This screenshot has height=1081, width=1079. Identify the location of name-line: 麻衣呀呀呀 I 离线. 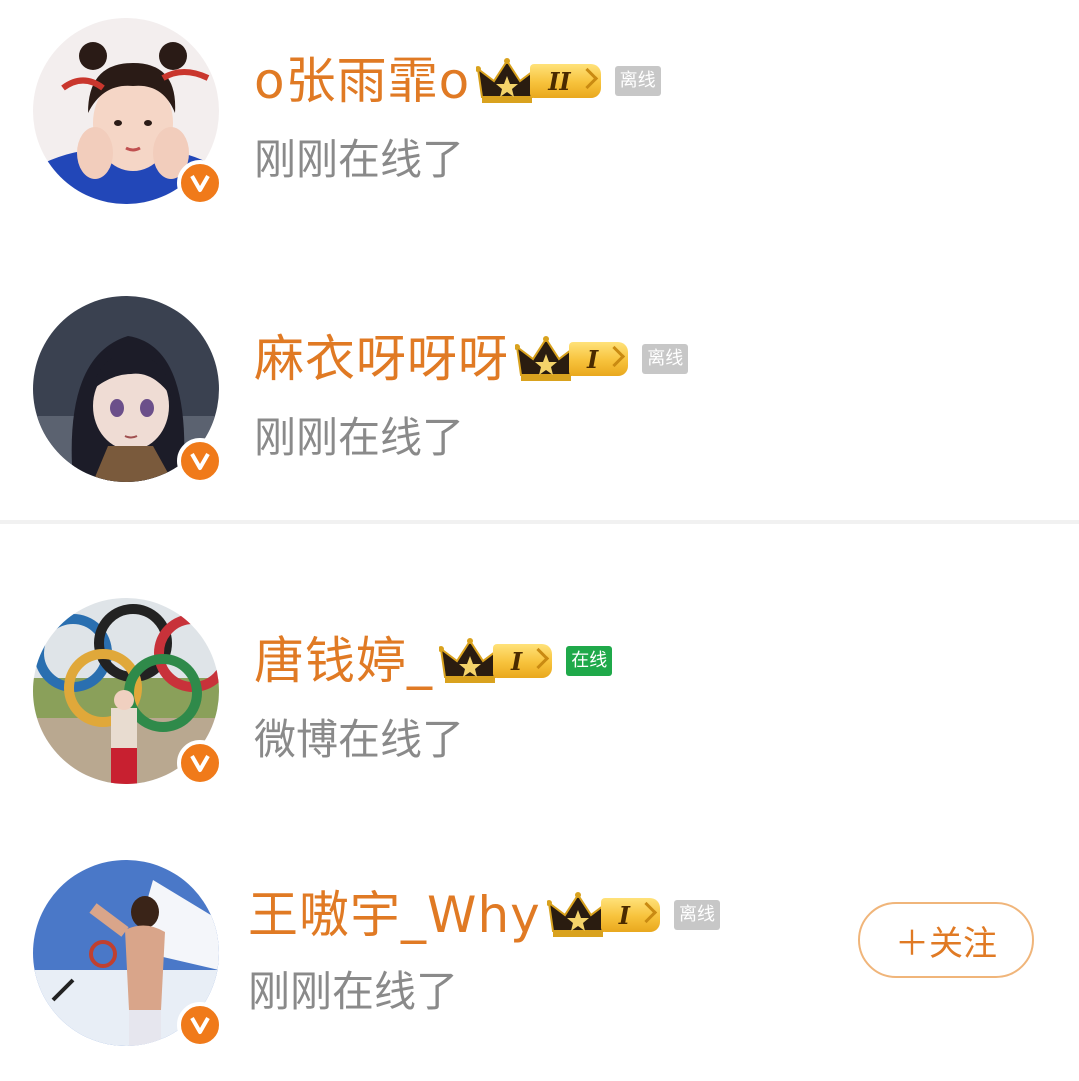
(471, 359).